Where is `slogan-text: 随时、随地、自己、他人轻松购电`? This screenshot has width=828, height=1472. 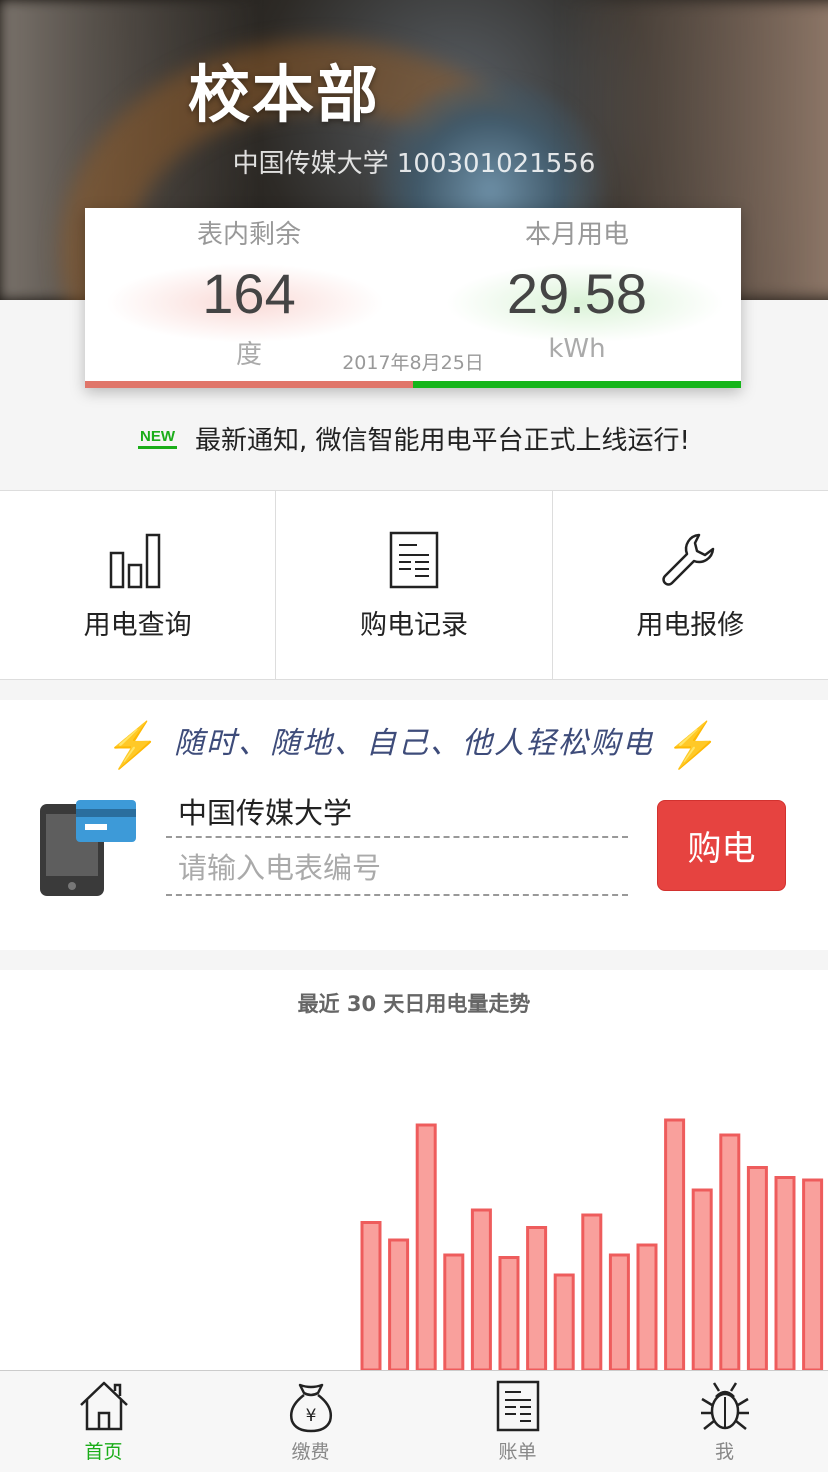
slogan-text: 随时、随地、自己、他人轻松购电 is located at coordinates (414, 743).